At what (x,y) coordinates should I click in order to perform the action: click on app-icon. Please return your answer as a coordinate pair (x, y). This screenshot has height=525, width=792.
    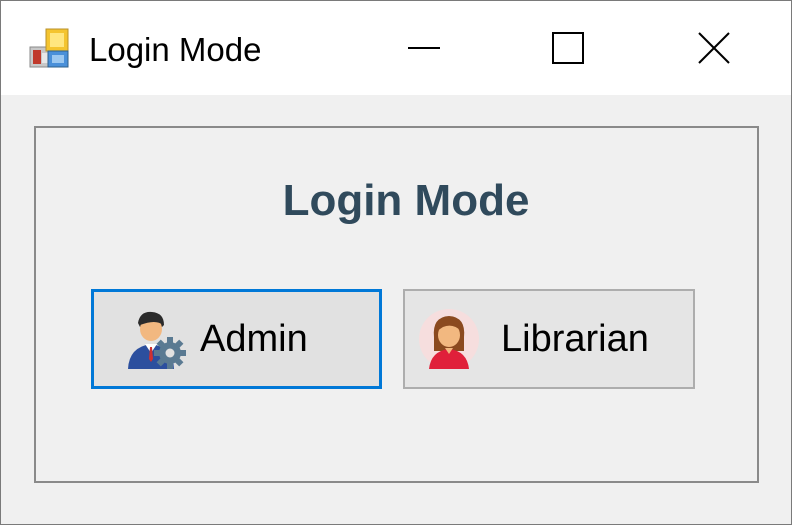
    Looking at the image, I should click on (49, 48).